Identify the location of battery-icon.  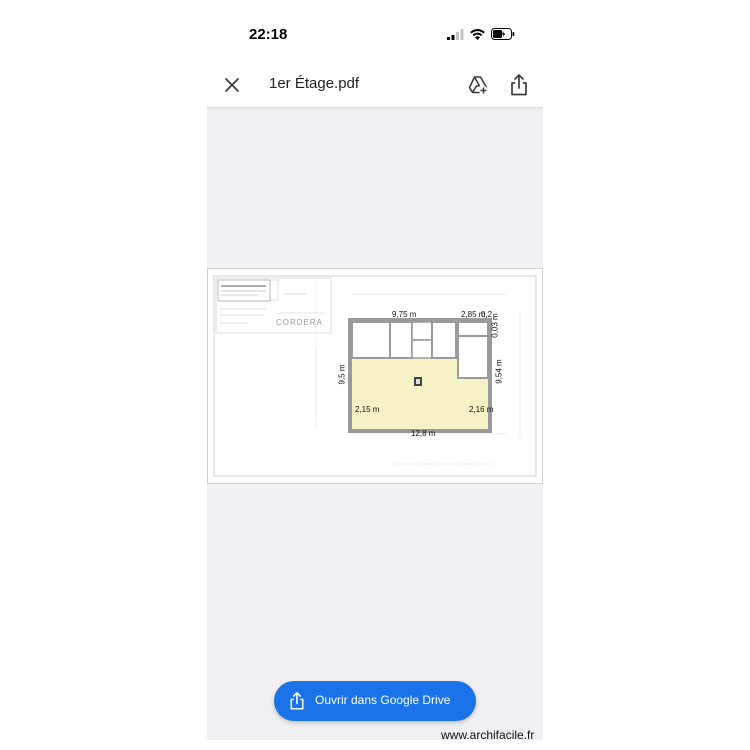
(503, 34).